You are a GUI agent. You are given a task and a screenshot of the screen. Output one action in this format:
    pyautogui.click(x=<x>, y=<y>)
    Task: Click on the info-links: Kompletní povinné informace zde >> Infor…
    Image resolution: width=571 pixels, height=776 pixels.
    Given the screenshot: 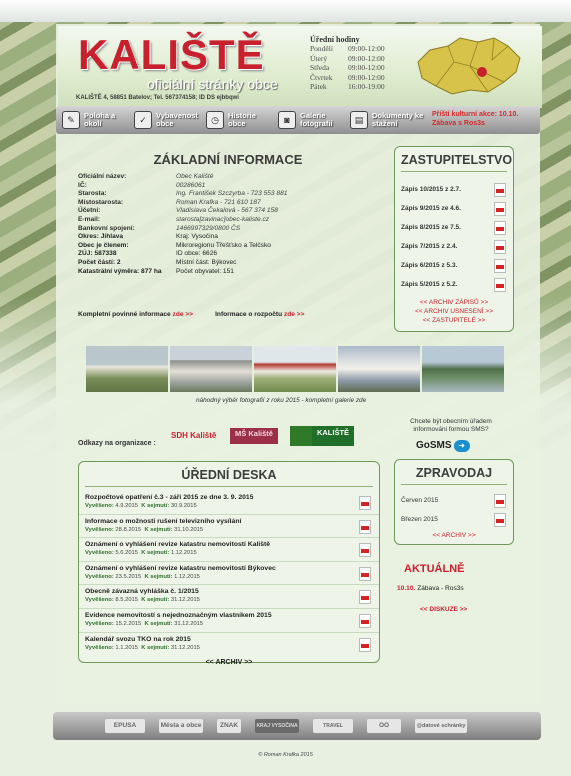 What is the action you would take?
    pyautogui.click(x=191, y=314)
    